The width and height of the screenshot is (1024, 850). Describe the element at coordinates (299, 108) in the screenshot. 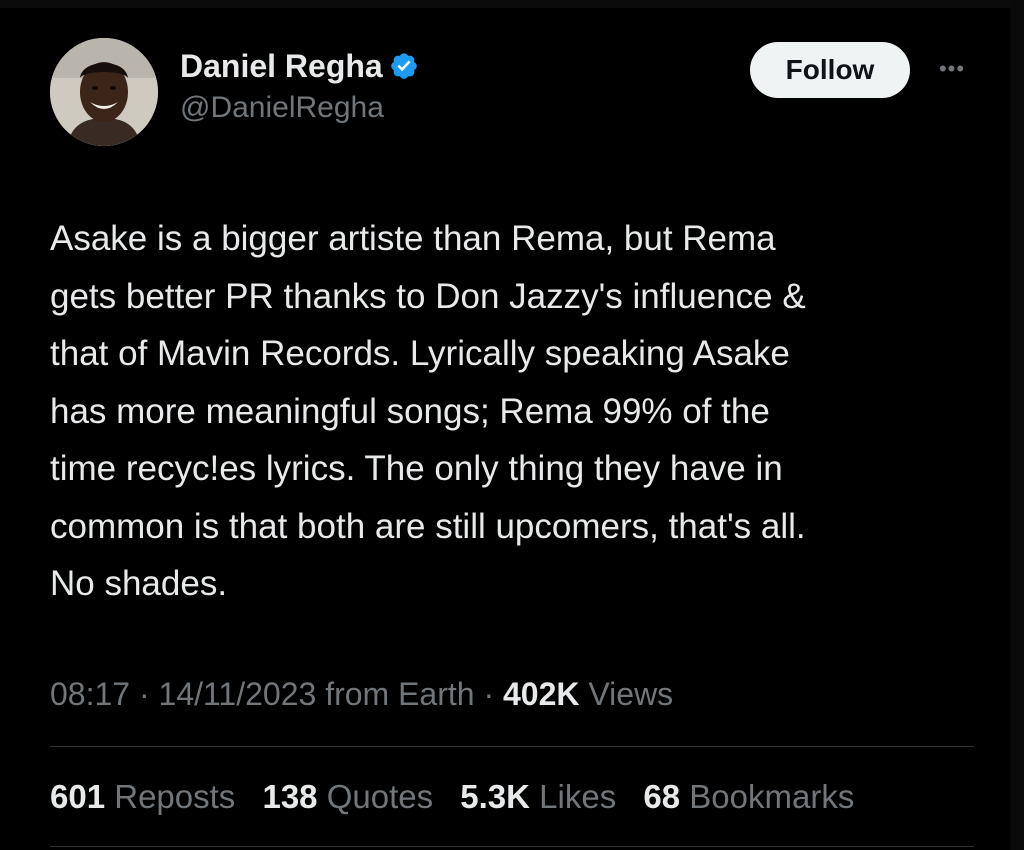

I see `author-handle: @DanielRegha` at that location.